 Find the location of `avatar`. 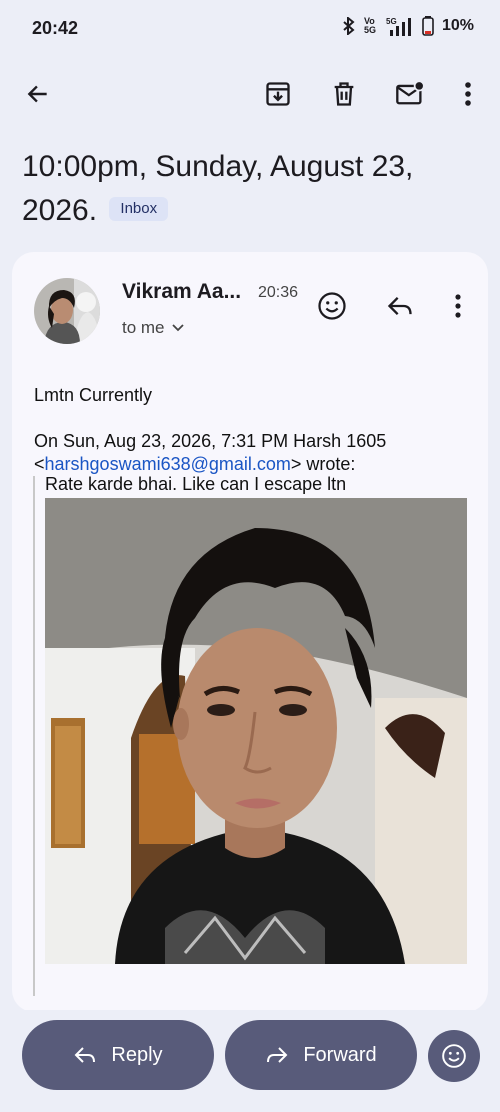

avatar is located at coordinates (67, 311).